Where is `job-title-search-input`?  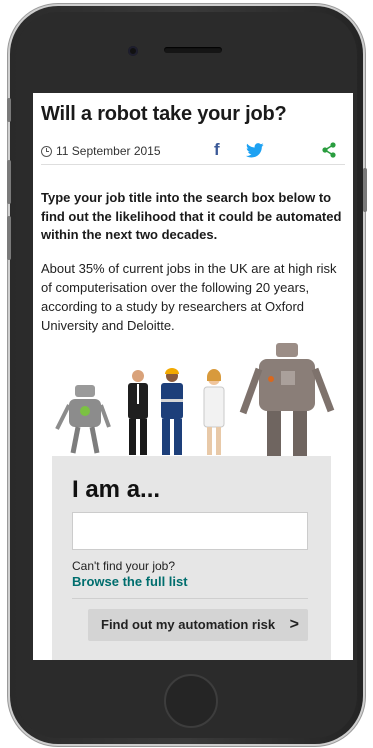
job-title-search-input is located at coordinates (190, 531).